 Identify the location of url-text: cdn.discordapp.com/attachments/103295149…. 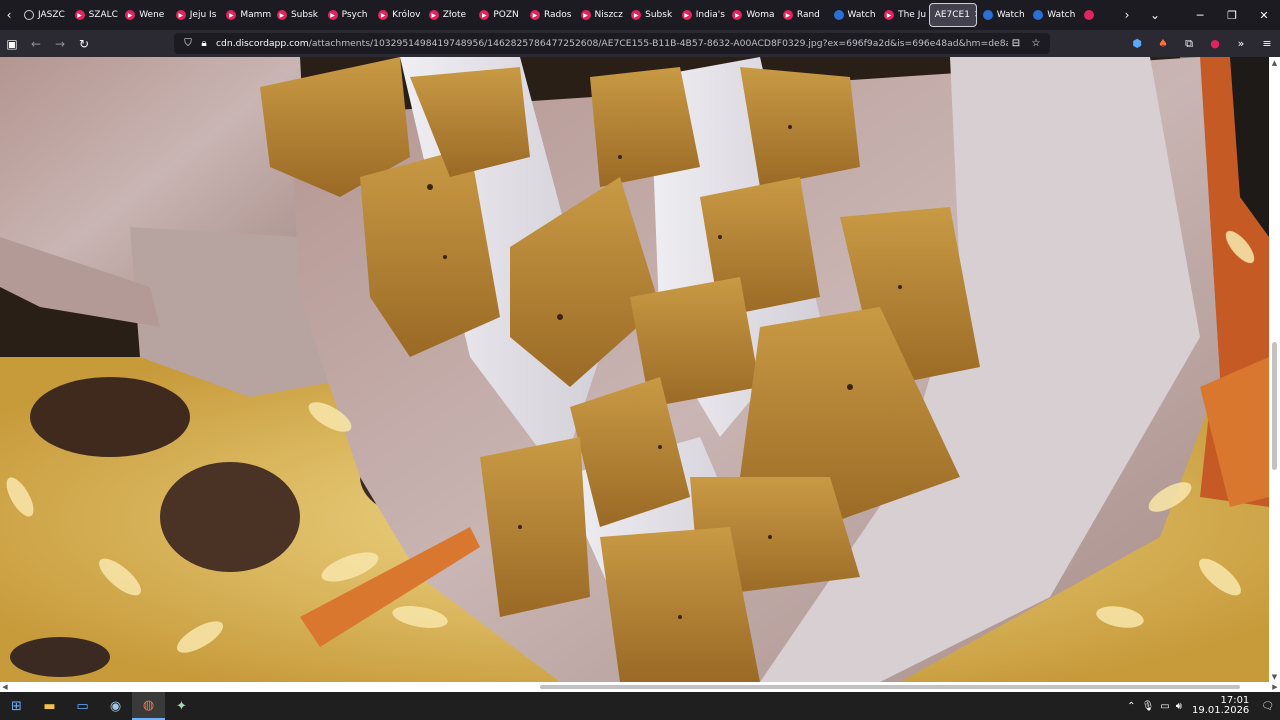
(612, 43).